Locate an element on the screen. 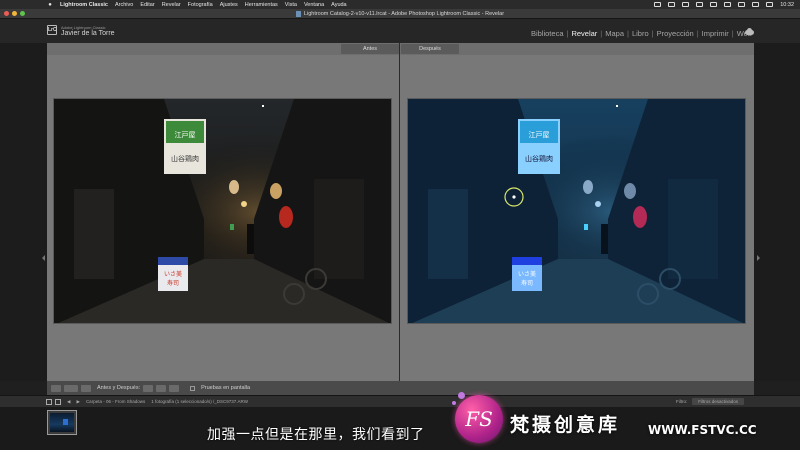 The height and width of the screenshot is (450, 800). status-area: 10:32 is located at coordinates (727, 5).